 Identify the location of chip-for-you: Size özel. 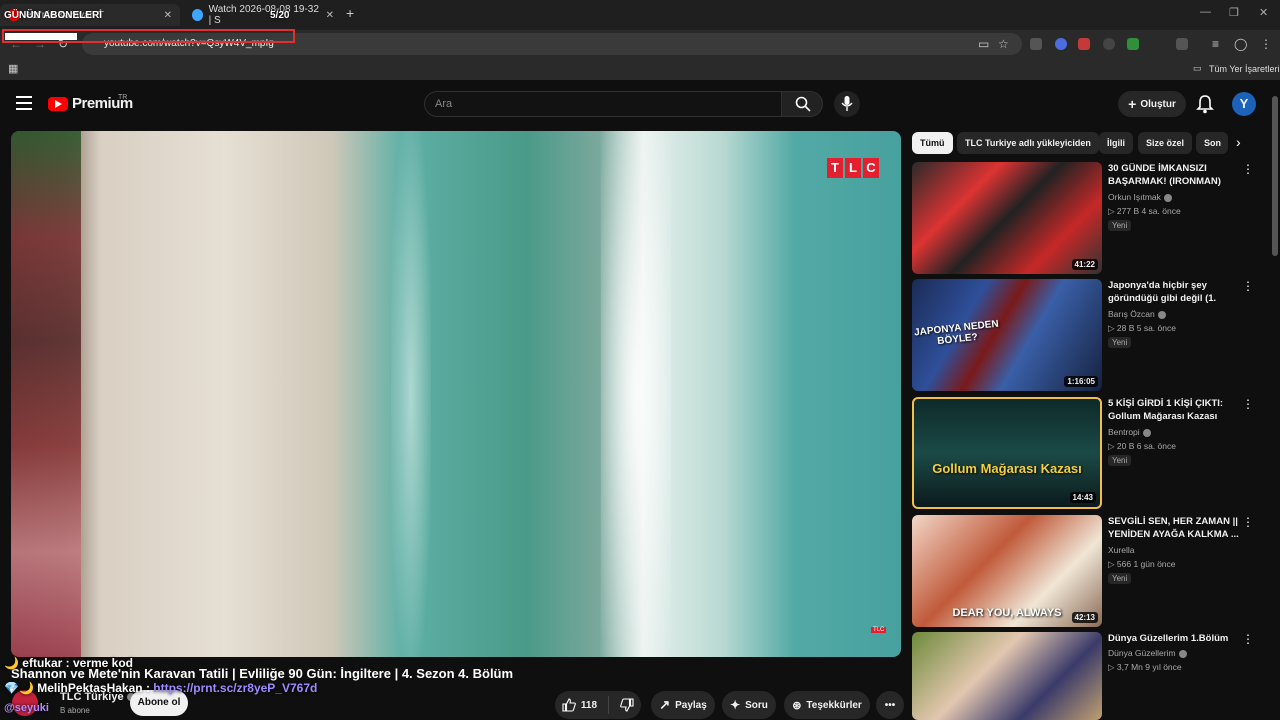
(1165, 143).